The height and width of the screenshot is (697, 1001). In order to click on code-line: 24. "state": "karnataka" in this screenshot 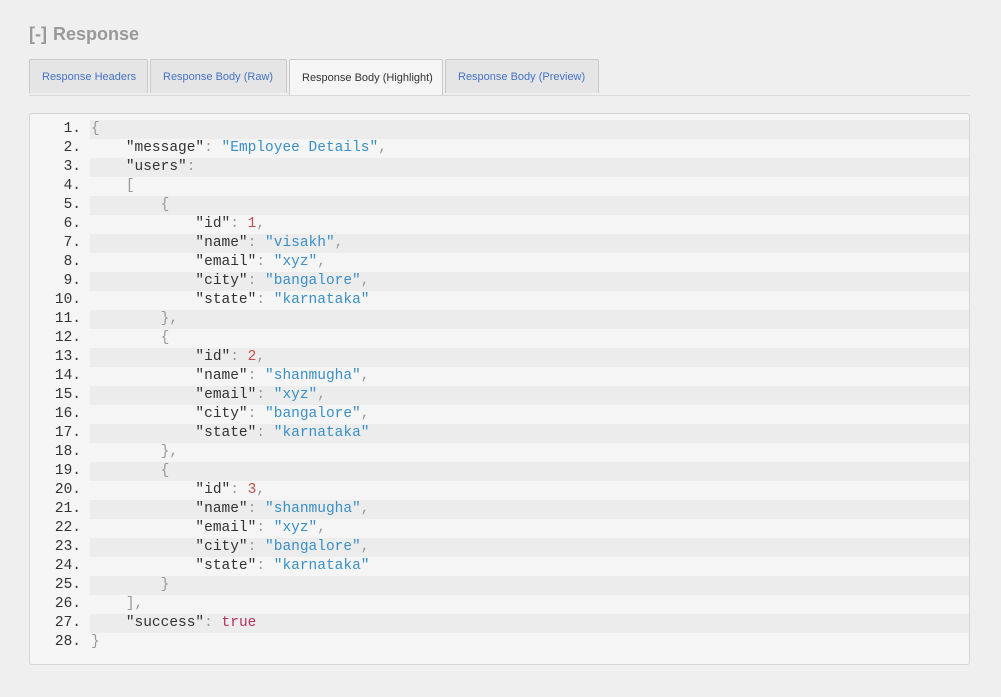, I will do `click(499, 566)`.